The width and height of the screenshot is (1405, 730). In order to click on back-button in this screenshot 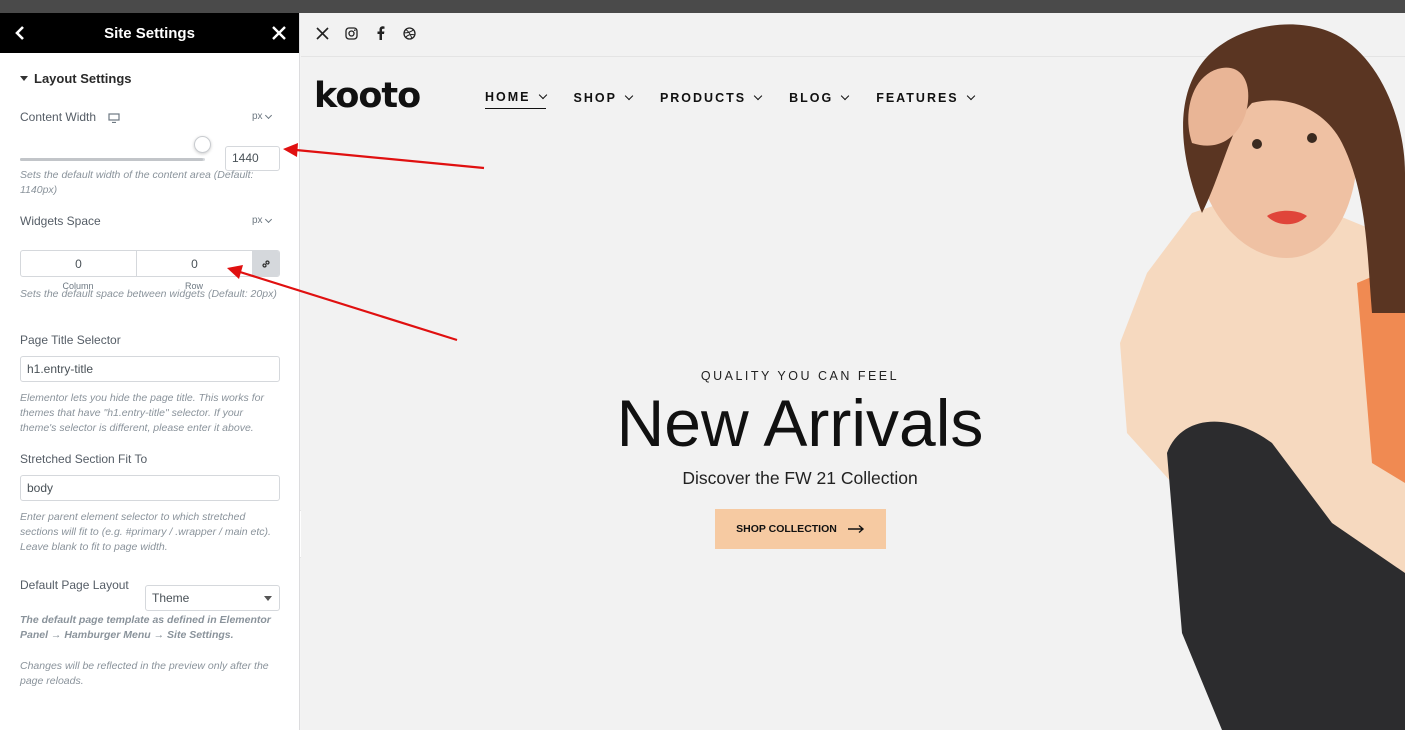, I will do `click(20, 33)`.